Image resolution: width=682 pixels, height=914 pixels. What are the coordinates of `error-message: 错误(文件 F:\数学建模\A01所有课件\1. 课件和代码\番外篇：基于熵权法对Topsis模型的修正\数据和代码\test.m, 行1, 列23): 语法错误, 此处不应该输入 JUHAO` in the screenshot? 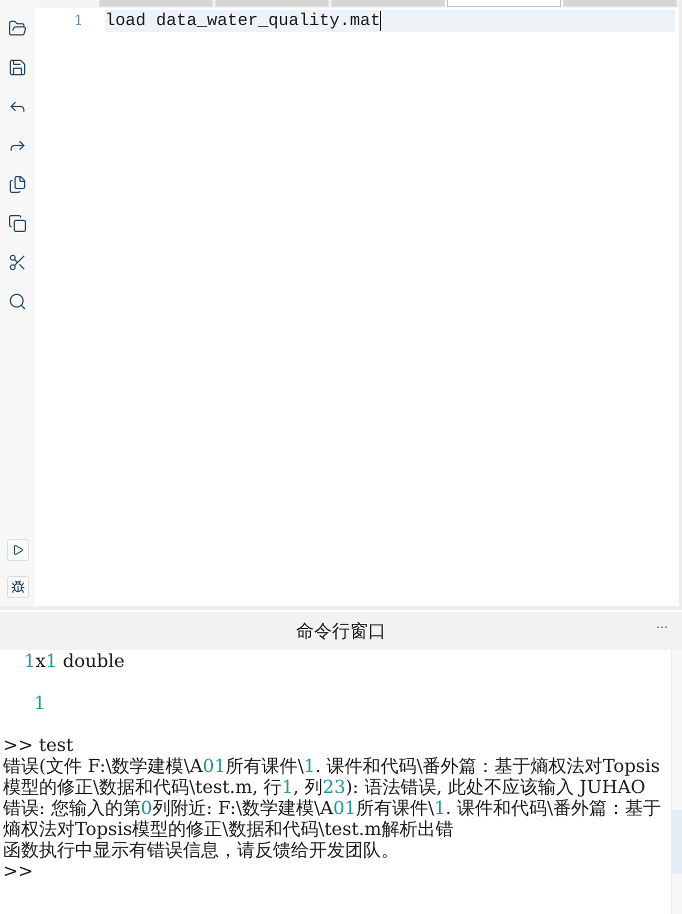 It's located at (332, 777).